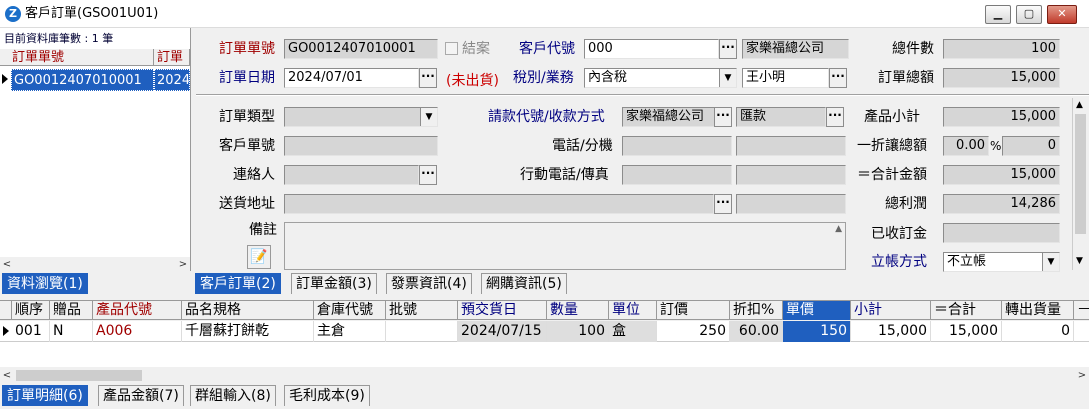 The width and height of the screenshot is (1089, 409). What do you see at coordinates (263, 230) in the screenshot?
I see `notes-label: 備註` at bounding box center [263, 230].